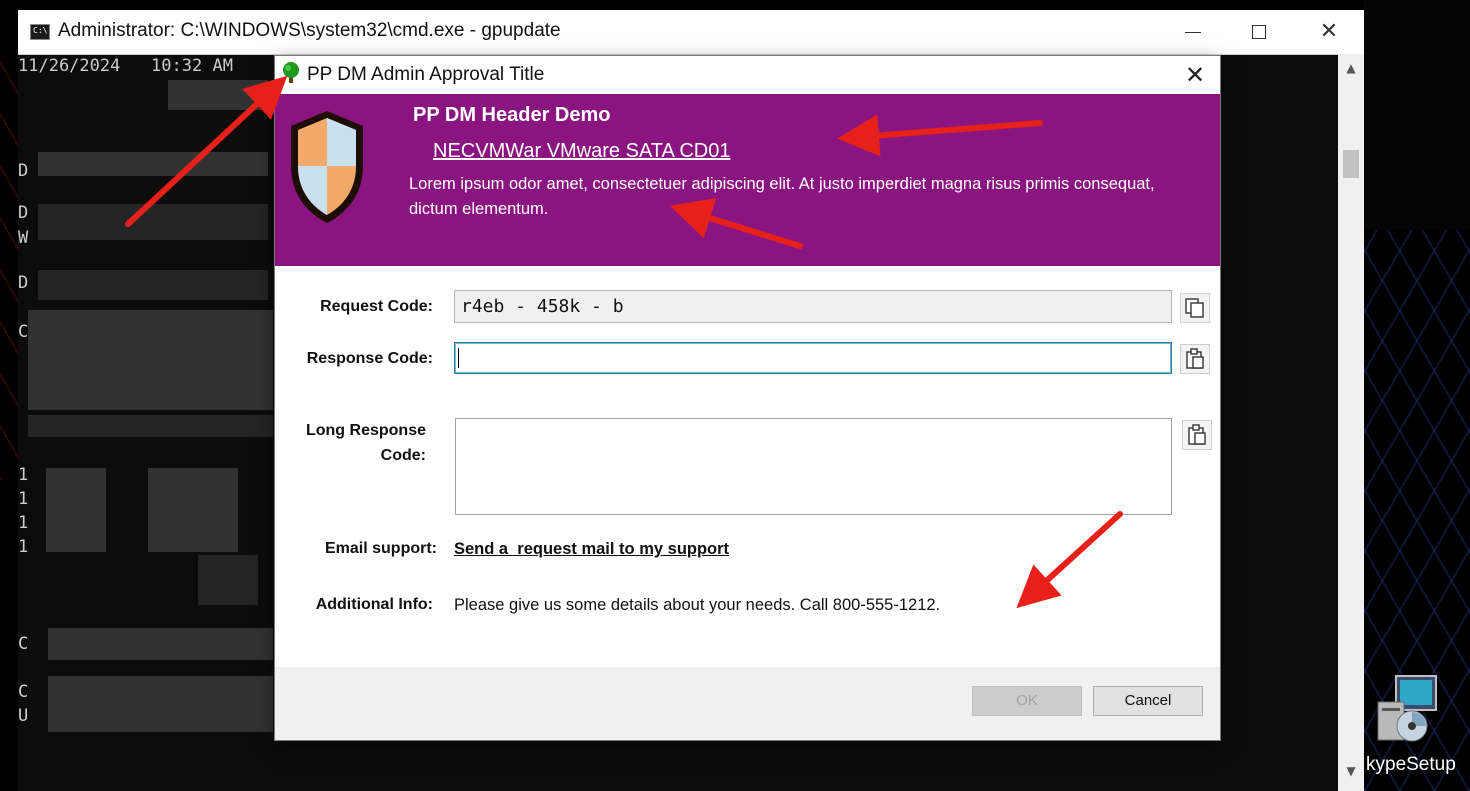  I want to click on copy-request-code-button, so click(1195, 308).